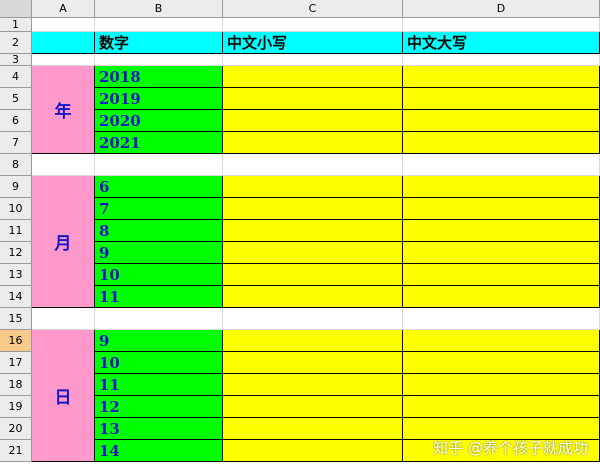 The height and width of the screenshot is (468, 600). I want to click on column-header-d: D, so click(501, 9).